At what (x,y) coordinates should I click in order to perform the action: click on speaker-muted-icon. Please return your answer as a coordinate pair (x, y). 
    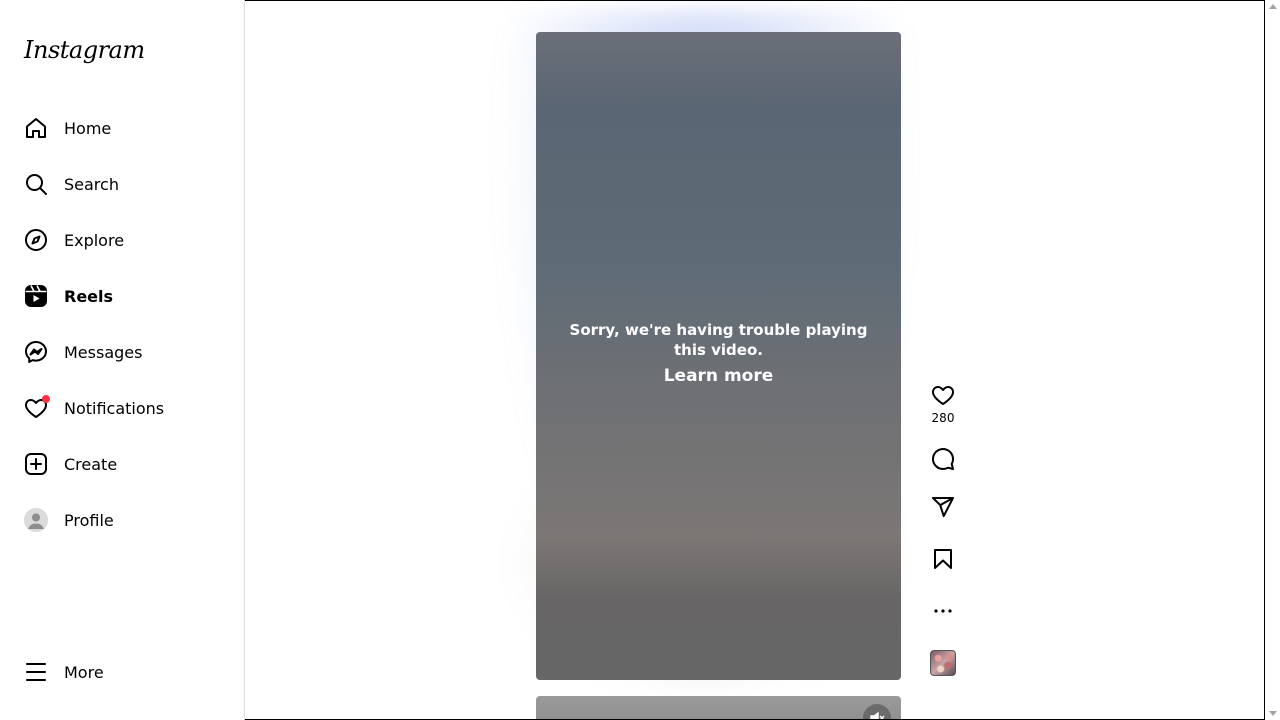
    Looking at the image, I should click on (877, 715).